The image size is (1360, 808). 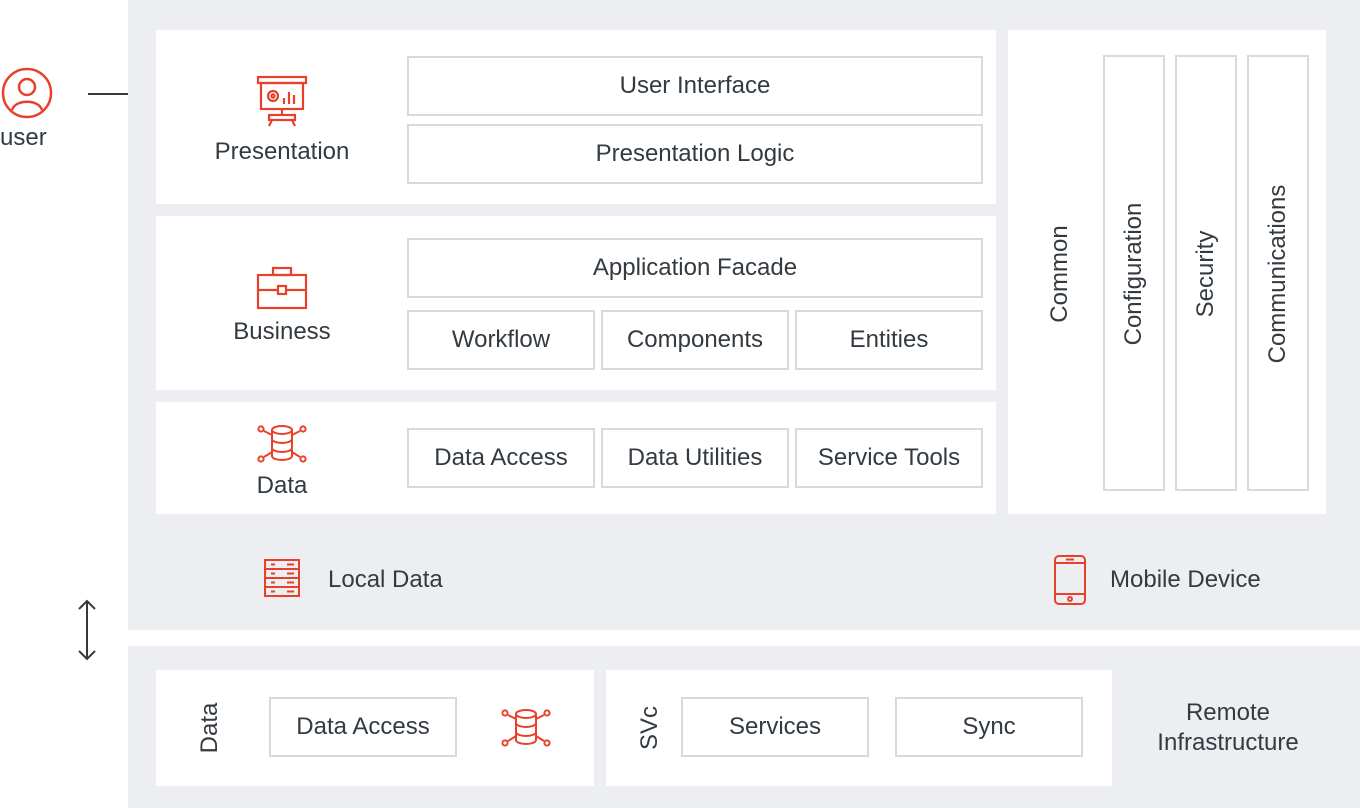 I want to click on remote-title-line-1: Remote, so click(x=1228, y=712).